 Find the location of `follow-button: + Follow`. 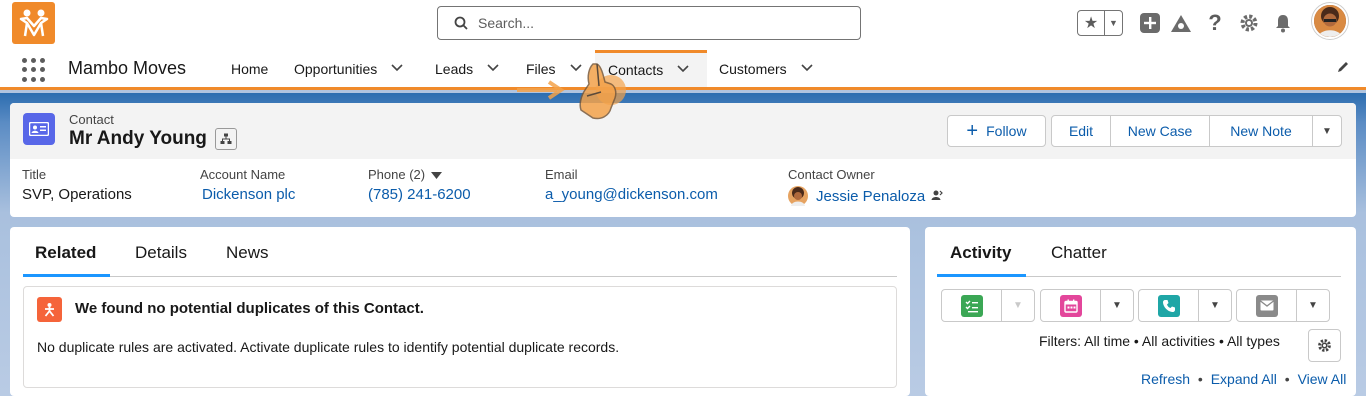

follow-button: + Follow is located at coordinates (996, 131).